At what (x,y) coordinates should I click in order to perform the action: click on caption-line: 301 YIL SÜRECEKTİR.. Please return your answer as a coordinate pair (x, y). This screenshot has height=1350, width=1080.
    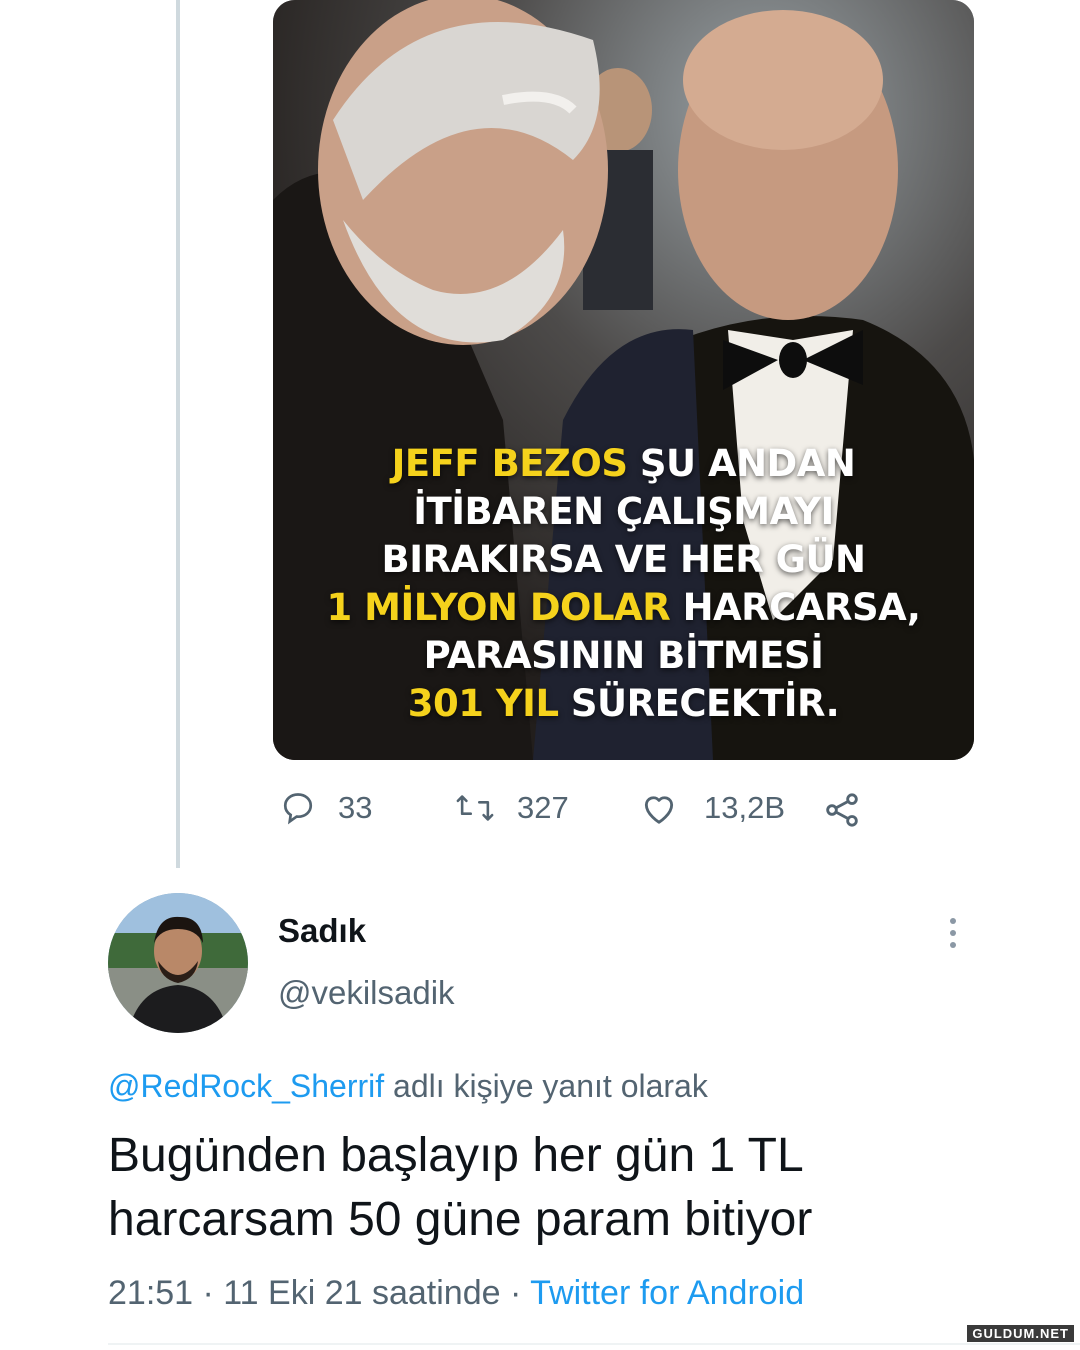
    Looking at the image, I should click on (623, 704).